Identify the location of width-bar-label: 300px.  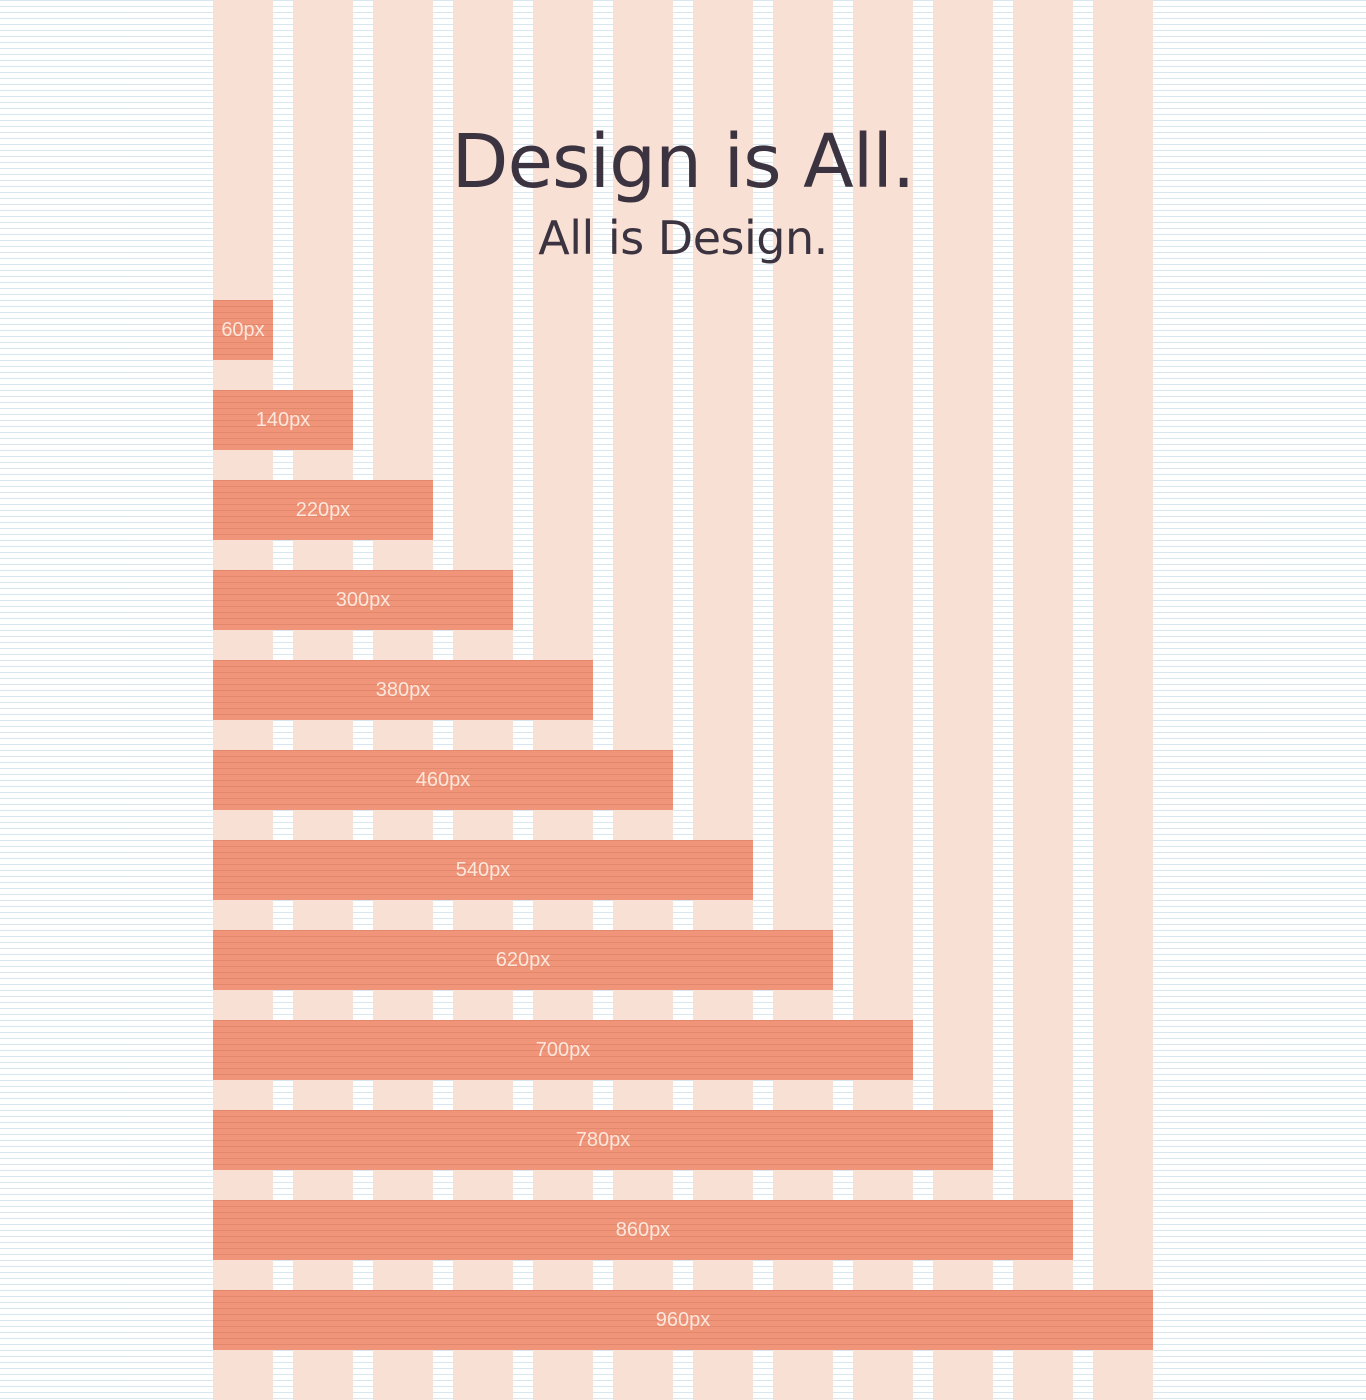
(363, 599).